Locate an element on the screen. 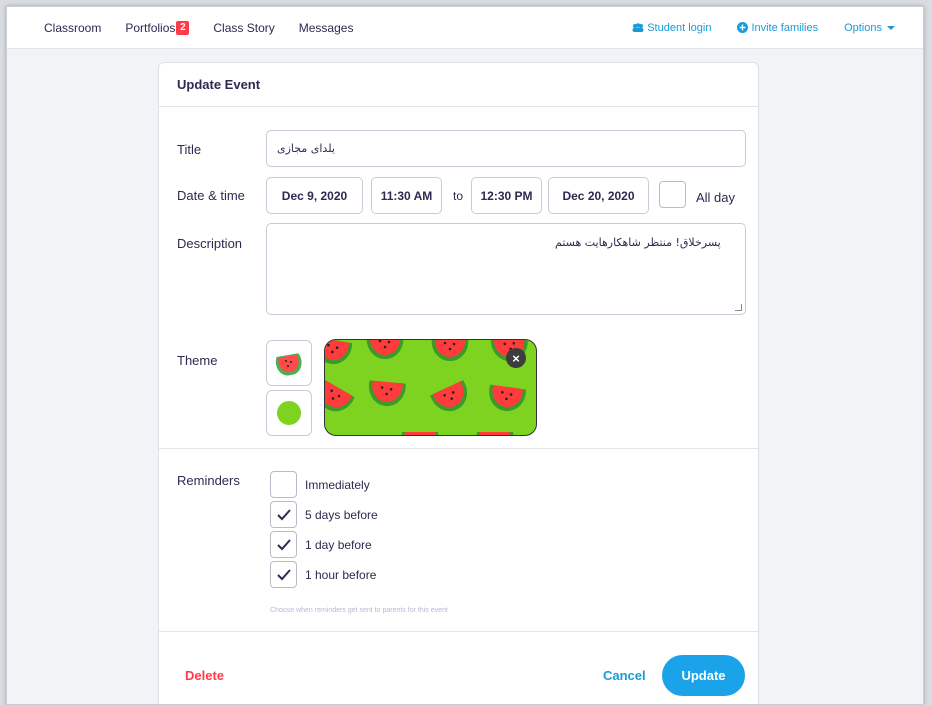  green-swatch is located at coordinates (289, 413).